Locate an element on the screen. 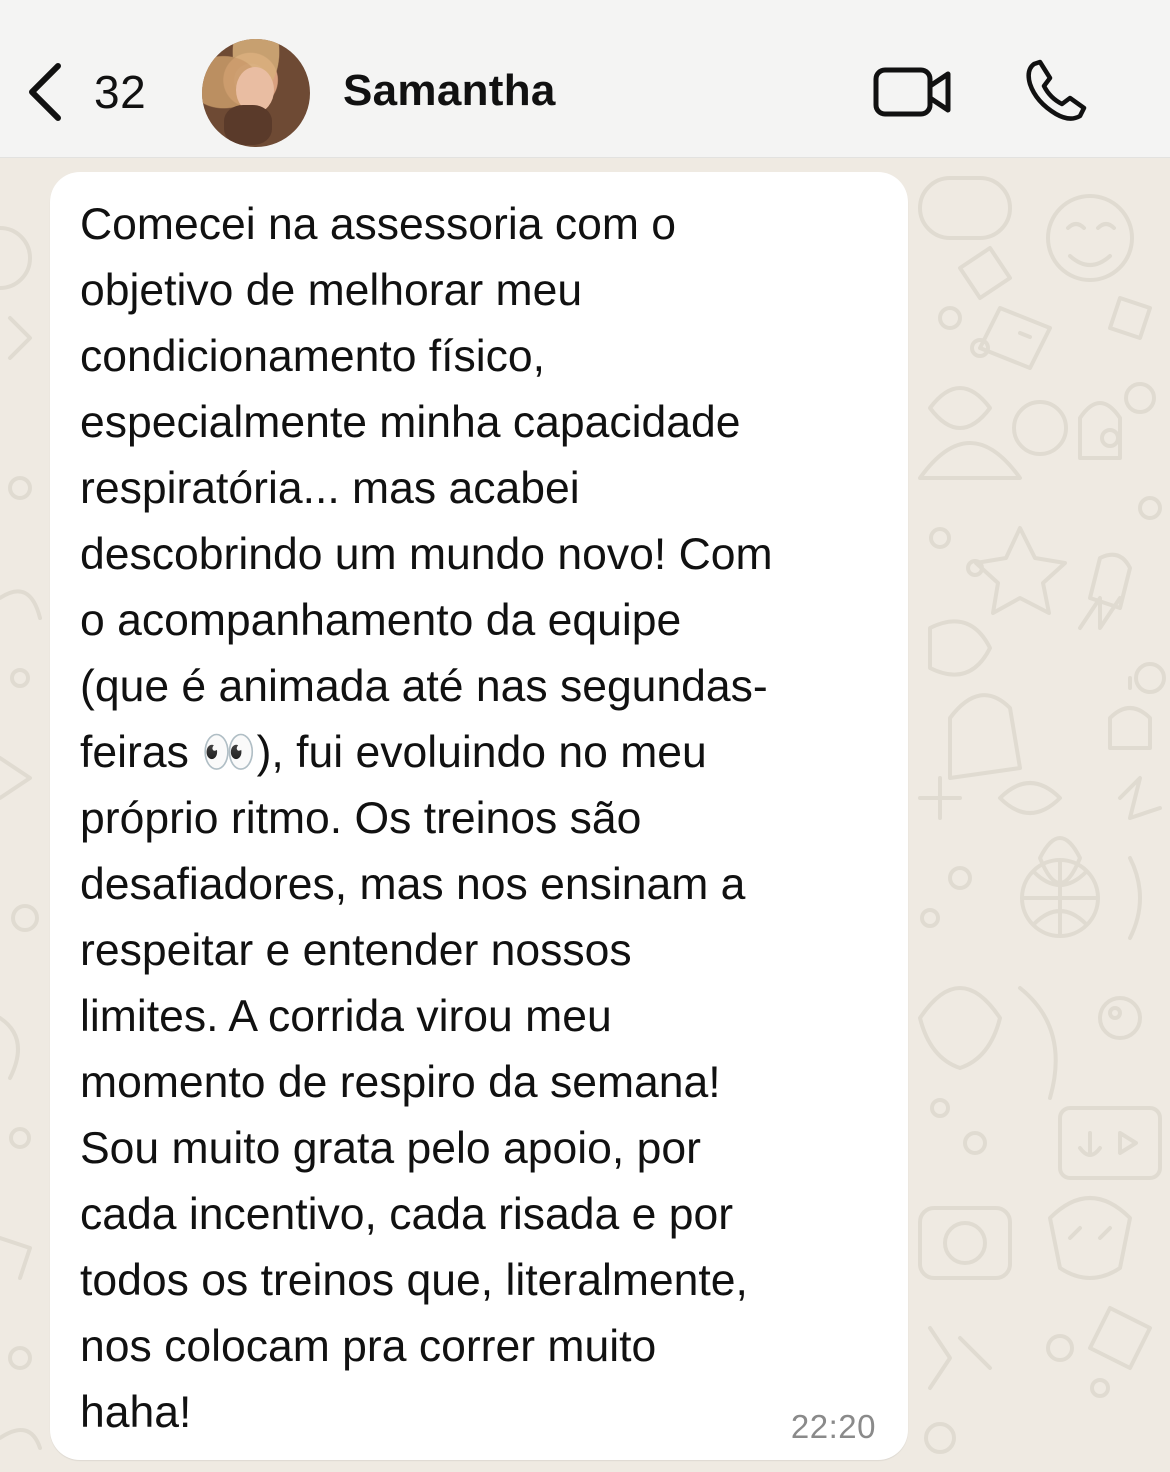 The image size is (1170, 1472). phone-icon is located at coordinates (1056, 90).